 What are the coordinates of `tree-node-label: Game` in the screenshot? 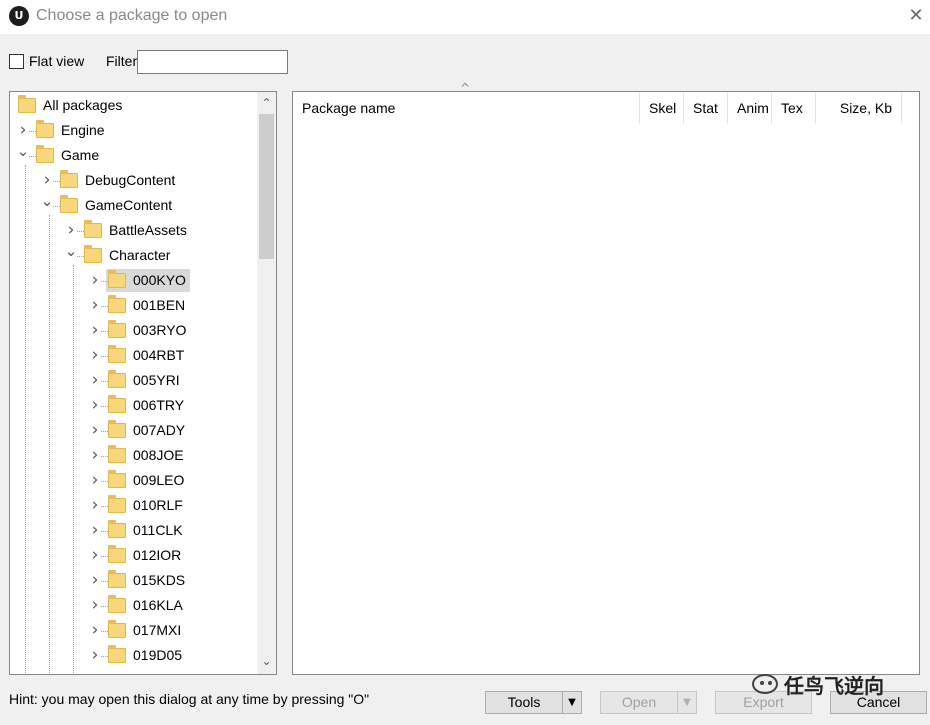 It's located at (80, 155).